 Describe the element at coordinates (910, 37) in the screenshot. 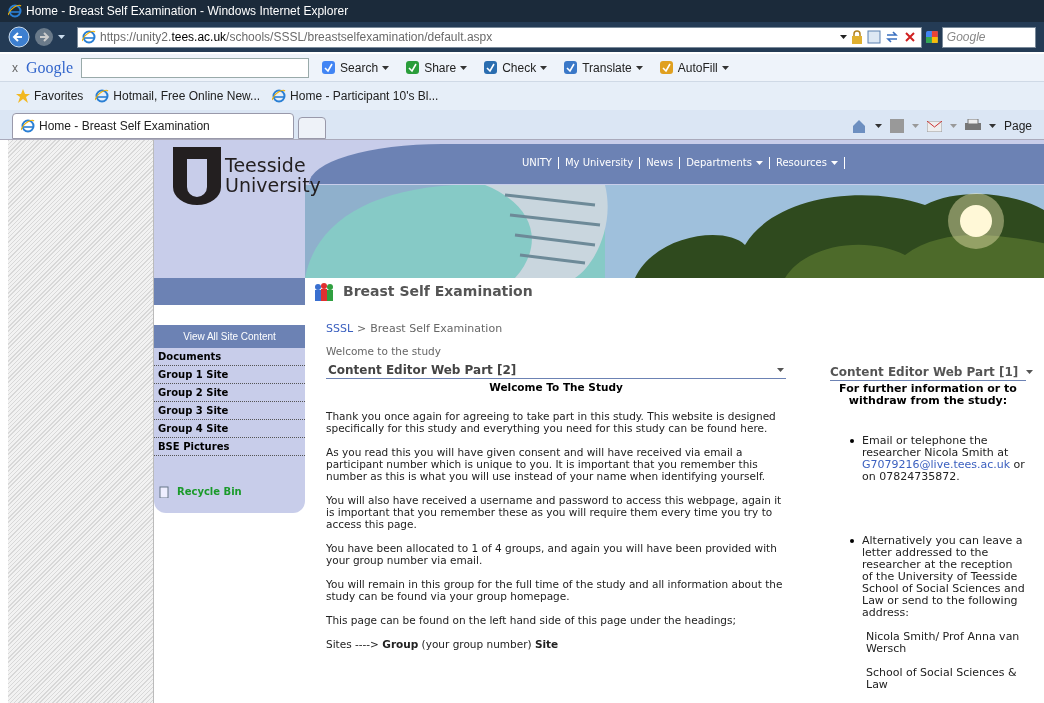

I see `stop-icon` at that location.